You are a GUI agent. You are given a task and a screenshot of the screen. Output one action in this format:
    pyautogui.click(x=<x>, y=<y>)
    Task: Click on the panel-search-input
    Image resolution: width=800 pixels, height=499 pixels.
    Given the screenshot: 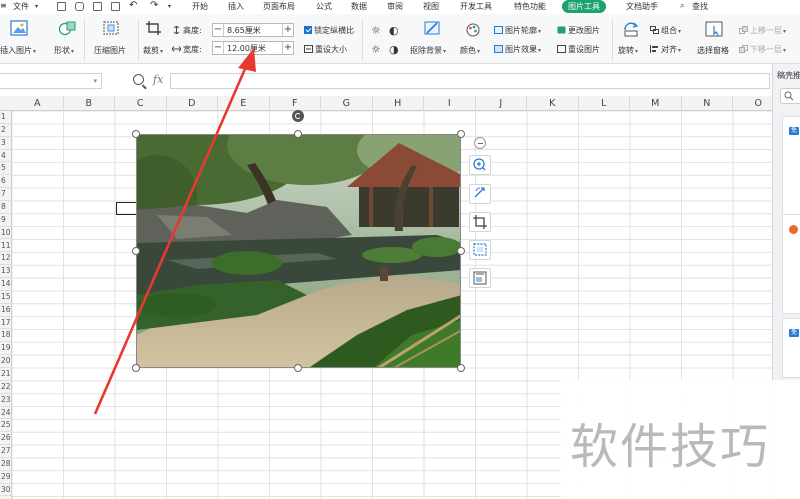 What is the action you would take?
    pyautogui.click(x=790, y=96)
    